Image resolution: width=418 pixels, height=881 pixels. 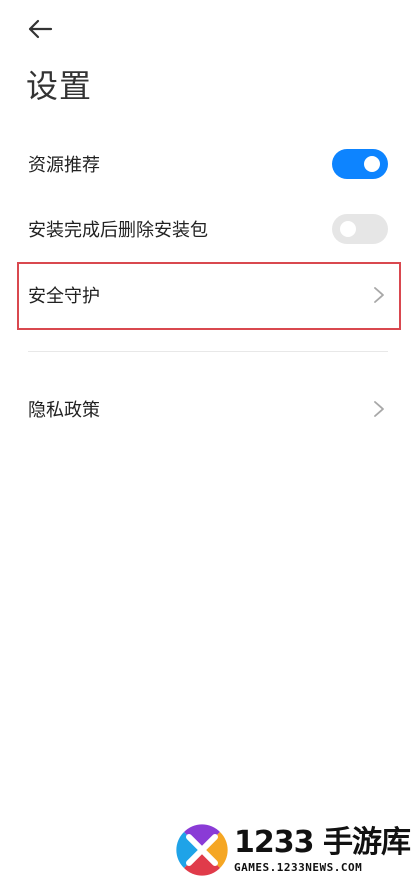 I want to click on setting-label-resource-recommend: 资源推荐, so click(x=64, y=165).